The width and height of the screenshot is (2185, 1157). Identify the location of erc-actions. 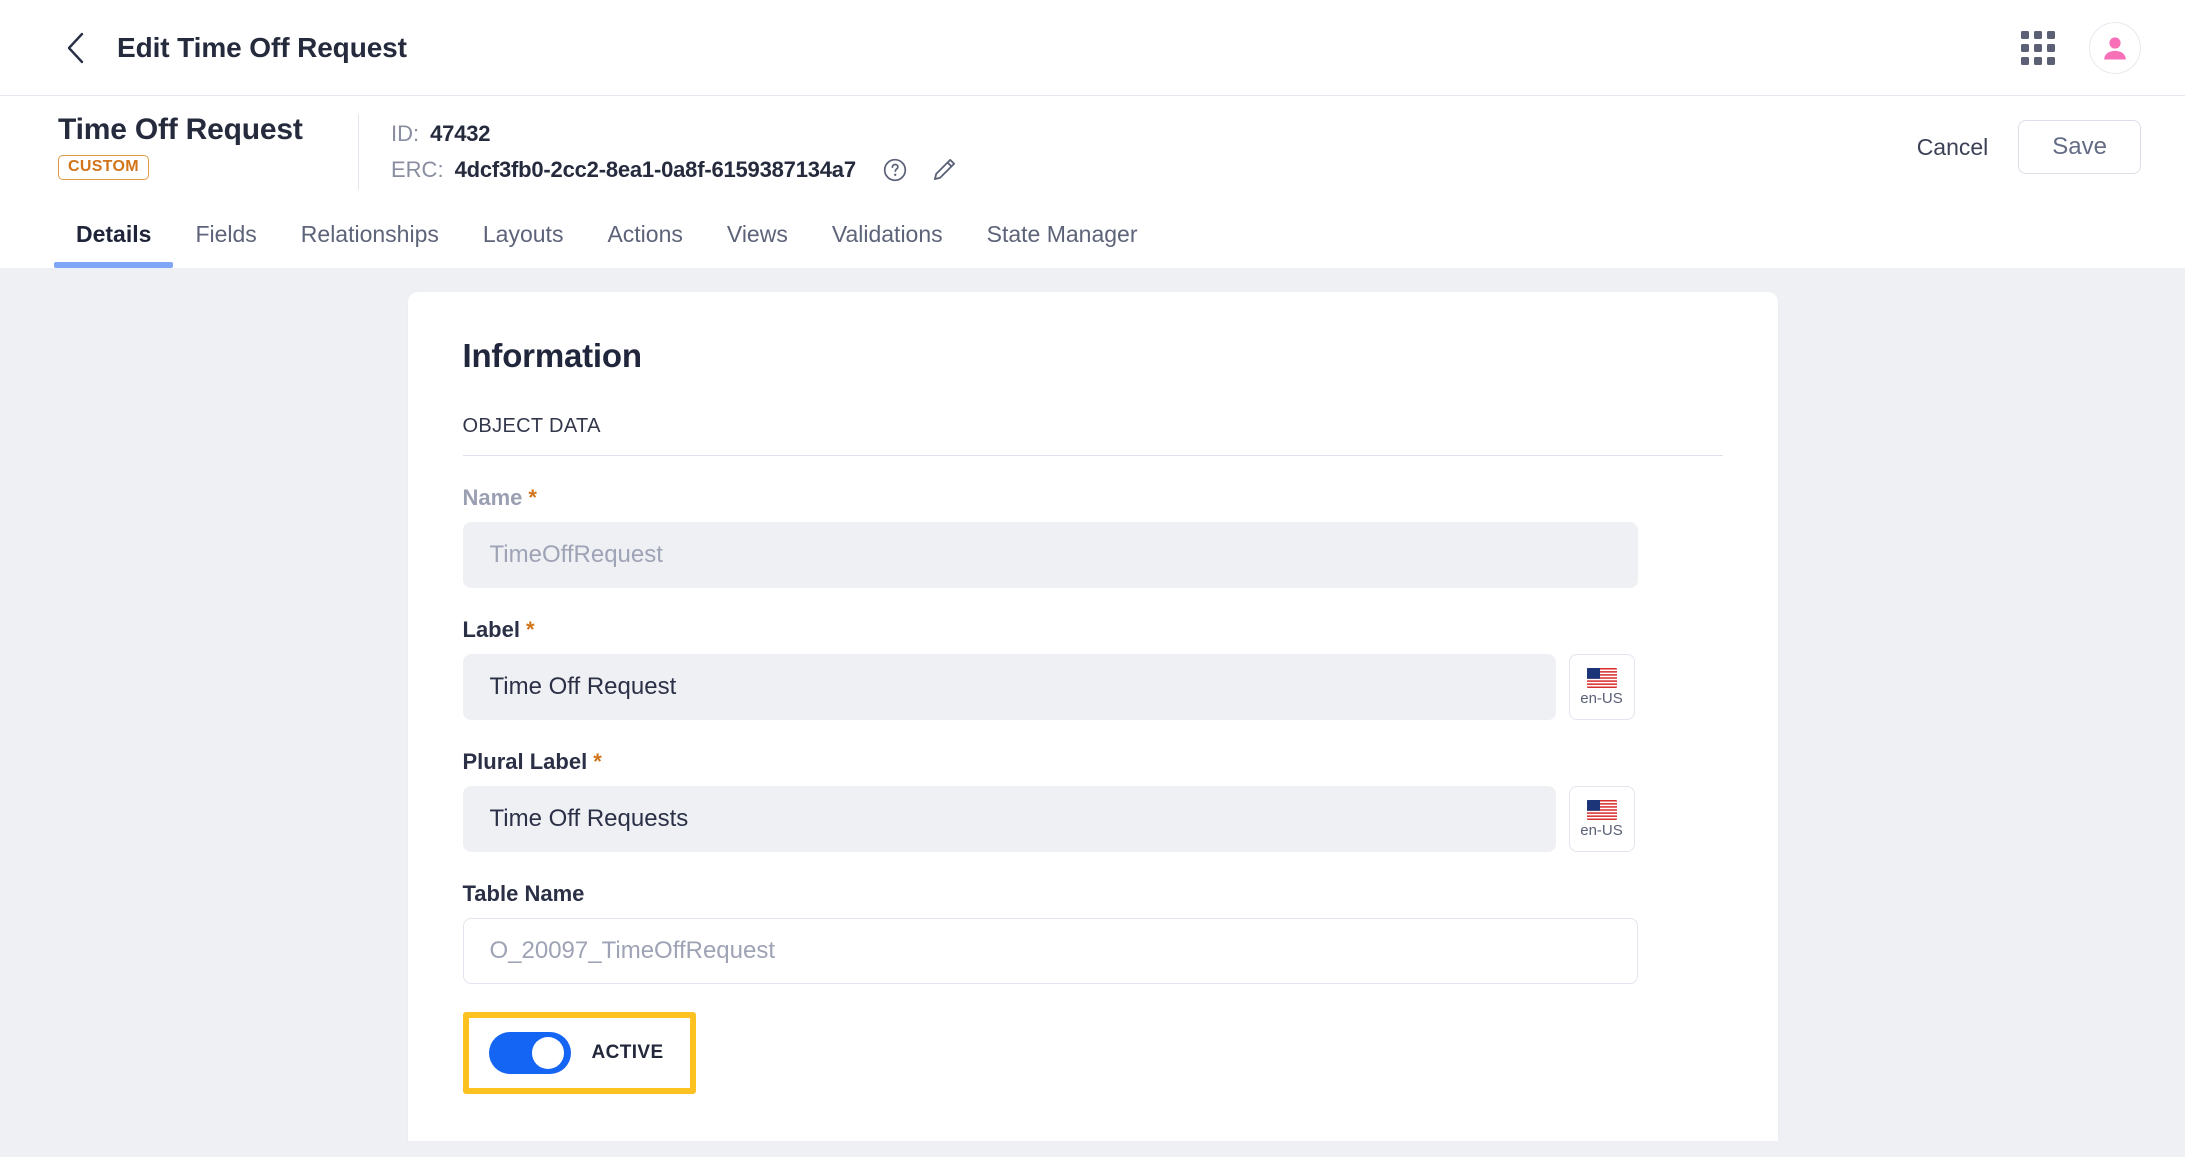
(920, 170).